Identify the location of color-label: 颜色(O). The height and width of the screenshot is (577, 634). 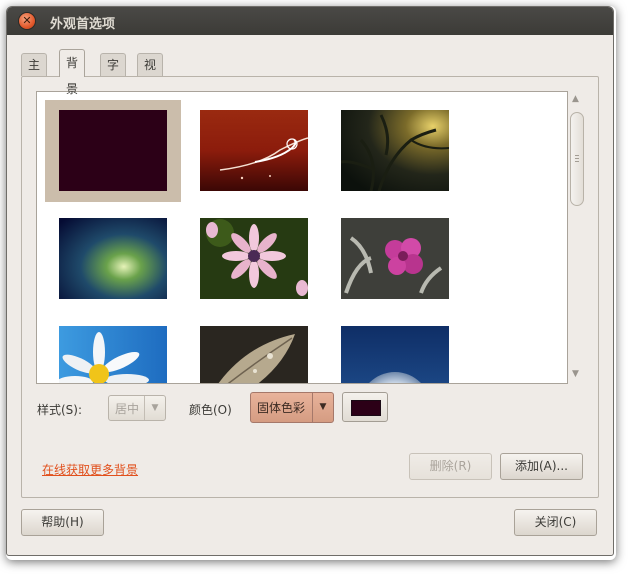
(210, 410).